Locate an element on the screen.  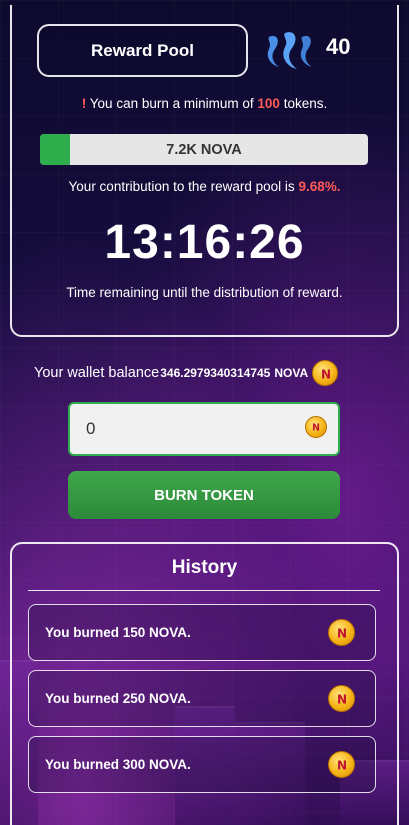
history-item: You burned 150 NOVA. N is located at coordinates (202, 632).